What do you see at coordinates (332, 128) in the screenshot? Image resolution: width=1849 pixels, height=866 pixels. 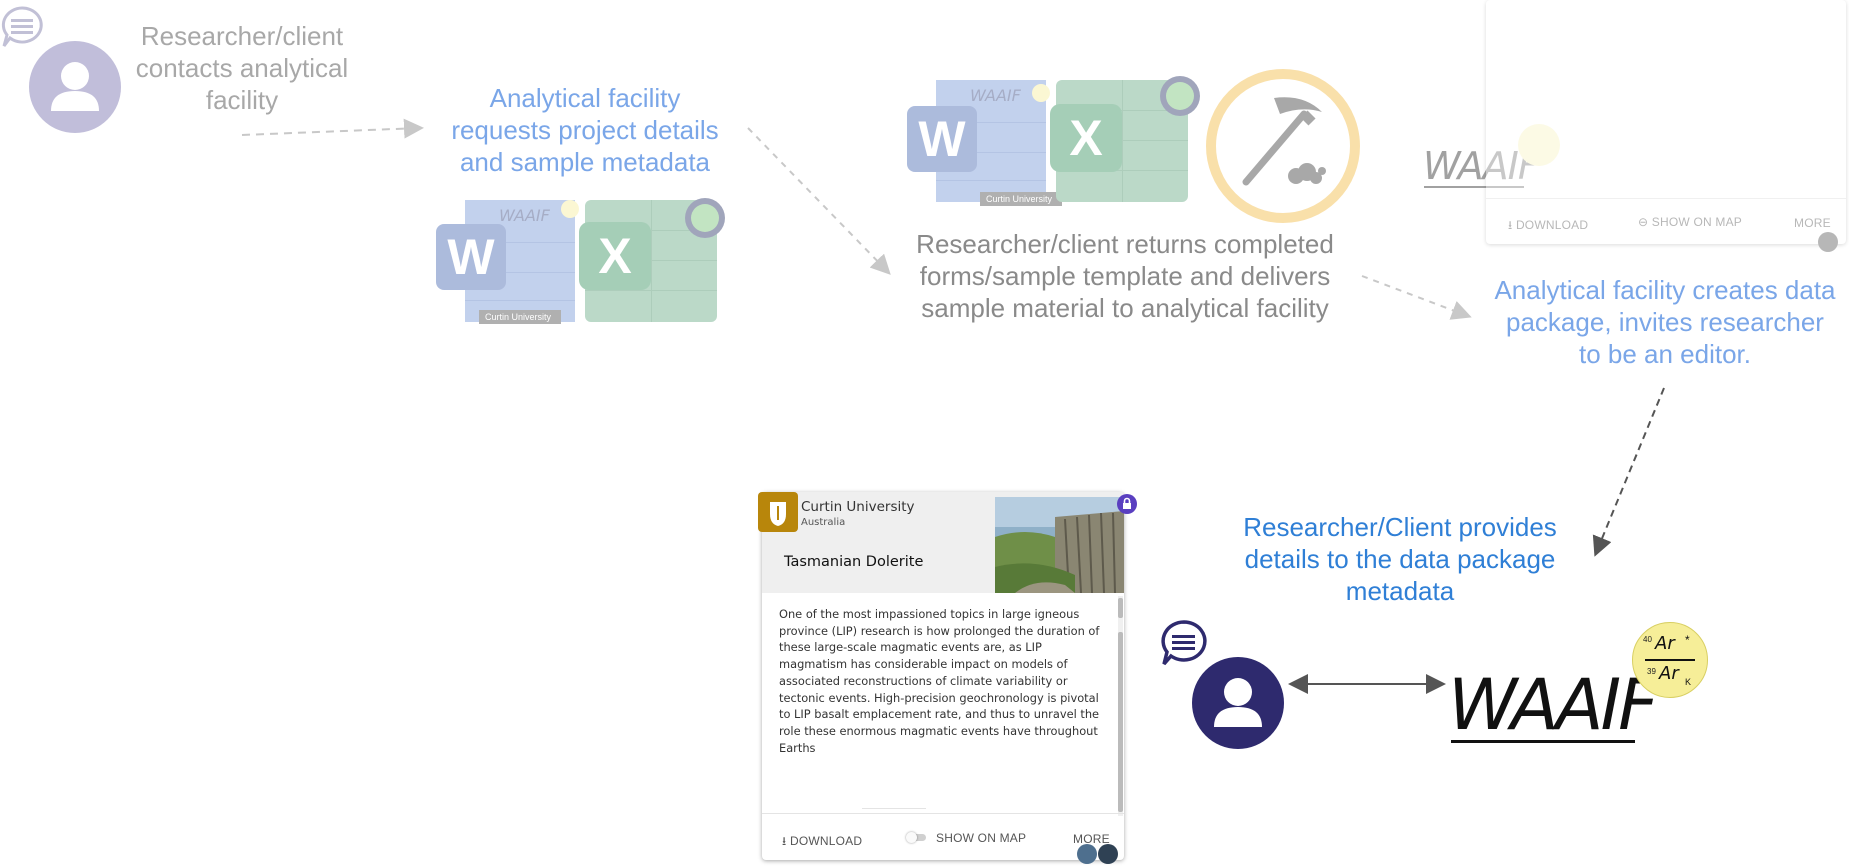 I see `arrow-step1-to-step2` at bounding box center [332, 128].